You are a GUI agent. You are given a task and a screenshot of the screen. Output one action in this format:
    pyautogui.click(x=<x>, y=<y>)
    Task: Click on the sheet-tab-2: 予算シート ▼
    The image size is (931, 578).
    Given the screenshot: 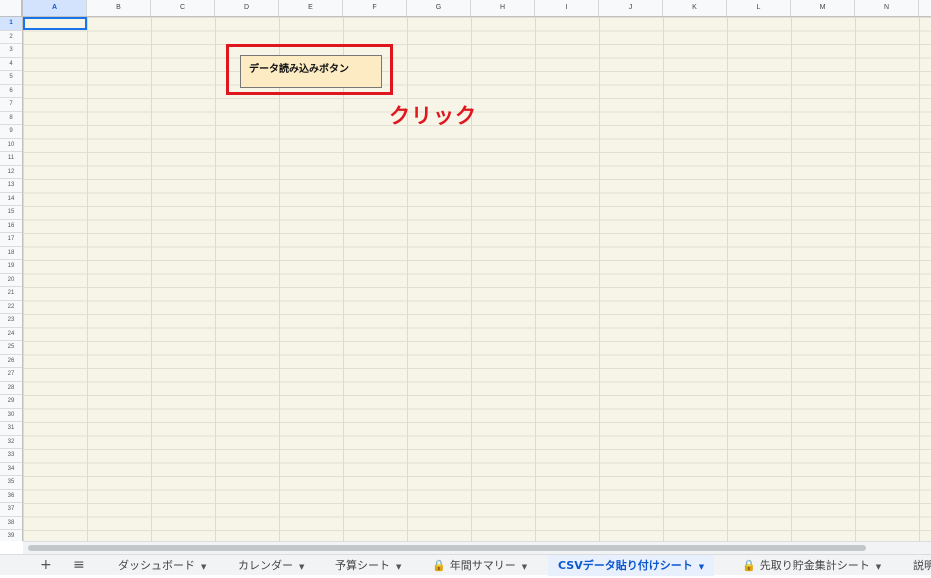 What is the action you would take?
    pyautogui.click(x=368, y=565)
    